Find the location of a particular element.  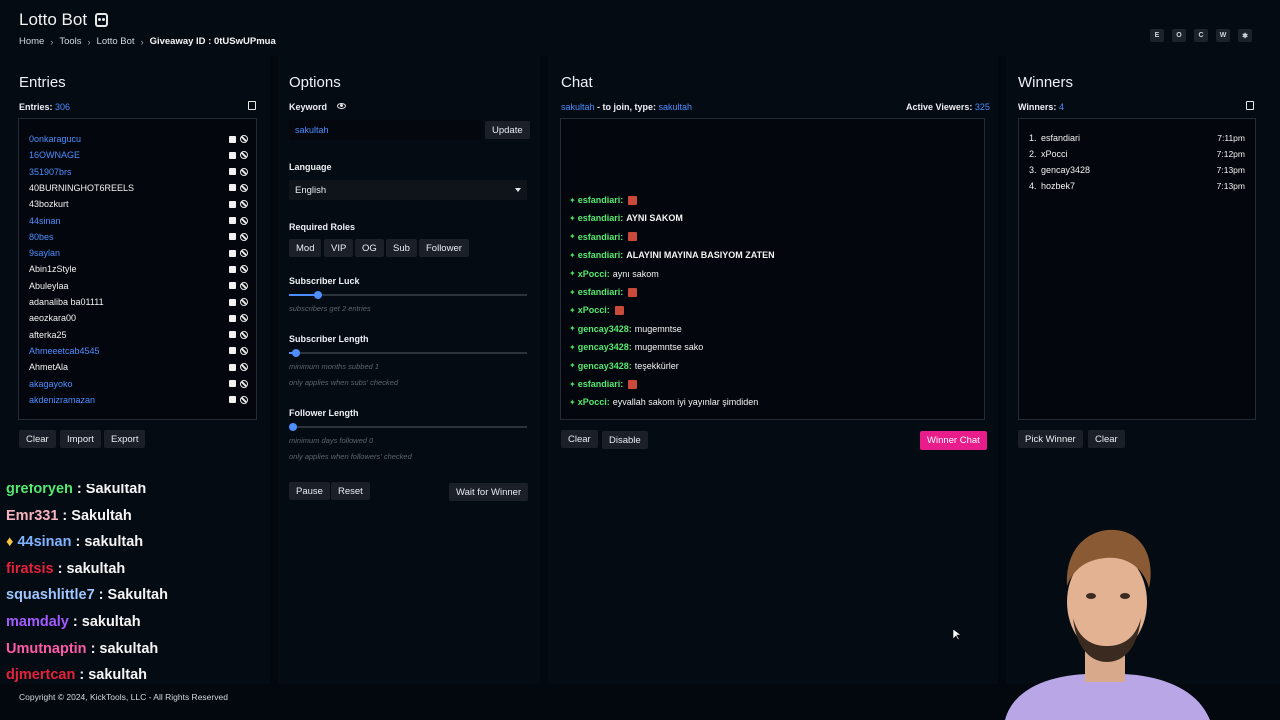

subscriber-luck-slider is located at coordinates (408, 295).